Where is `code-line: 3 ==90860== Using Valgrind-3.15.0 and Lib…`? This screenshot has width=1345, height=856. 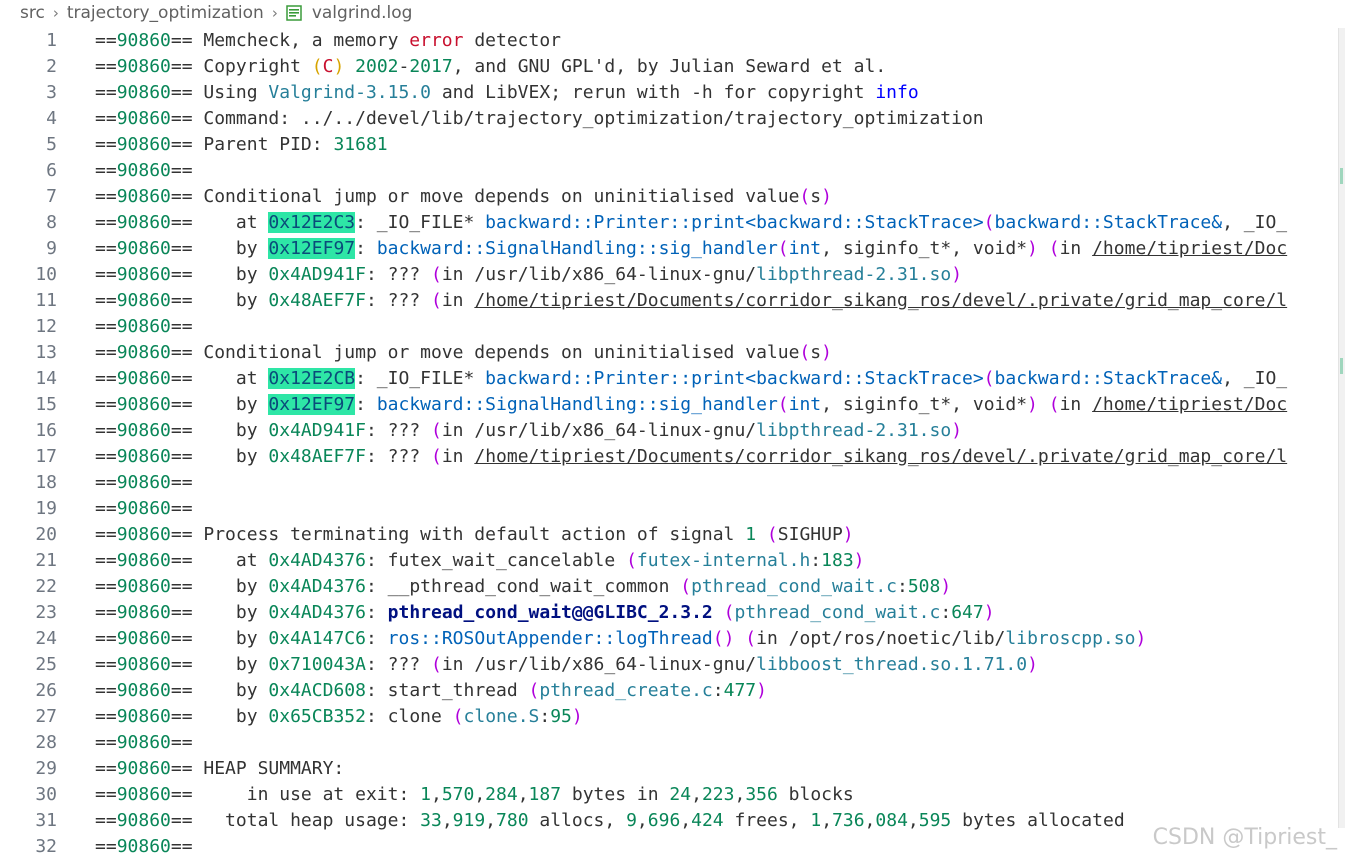 code-line: 3 ==90860== Using Valgrind-3.15.0 and Lib… is located at coordinates (665, 93).